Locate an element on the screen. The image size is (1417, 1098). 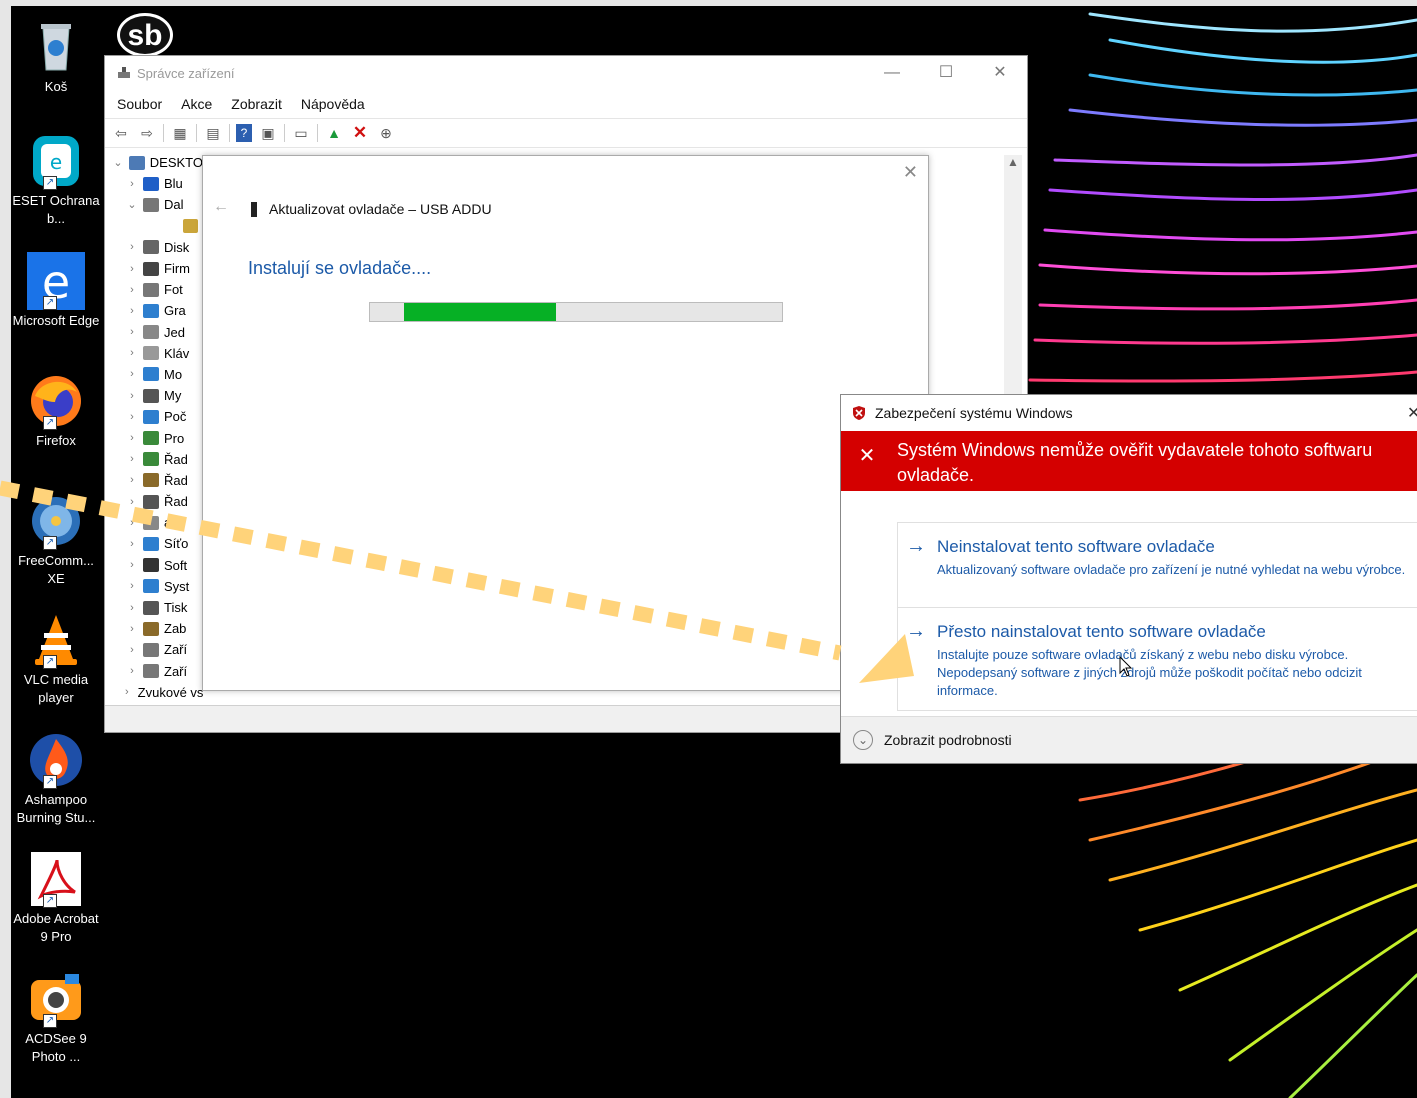
close-button: ✕ is located at coordinates (1000, 73).